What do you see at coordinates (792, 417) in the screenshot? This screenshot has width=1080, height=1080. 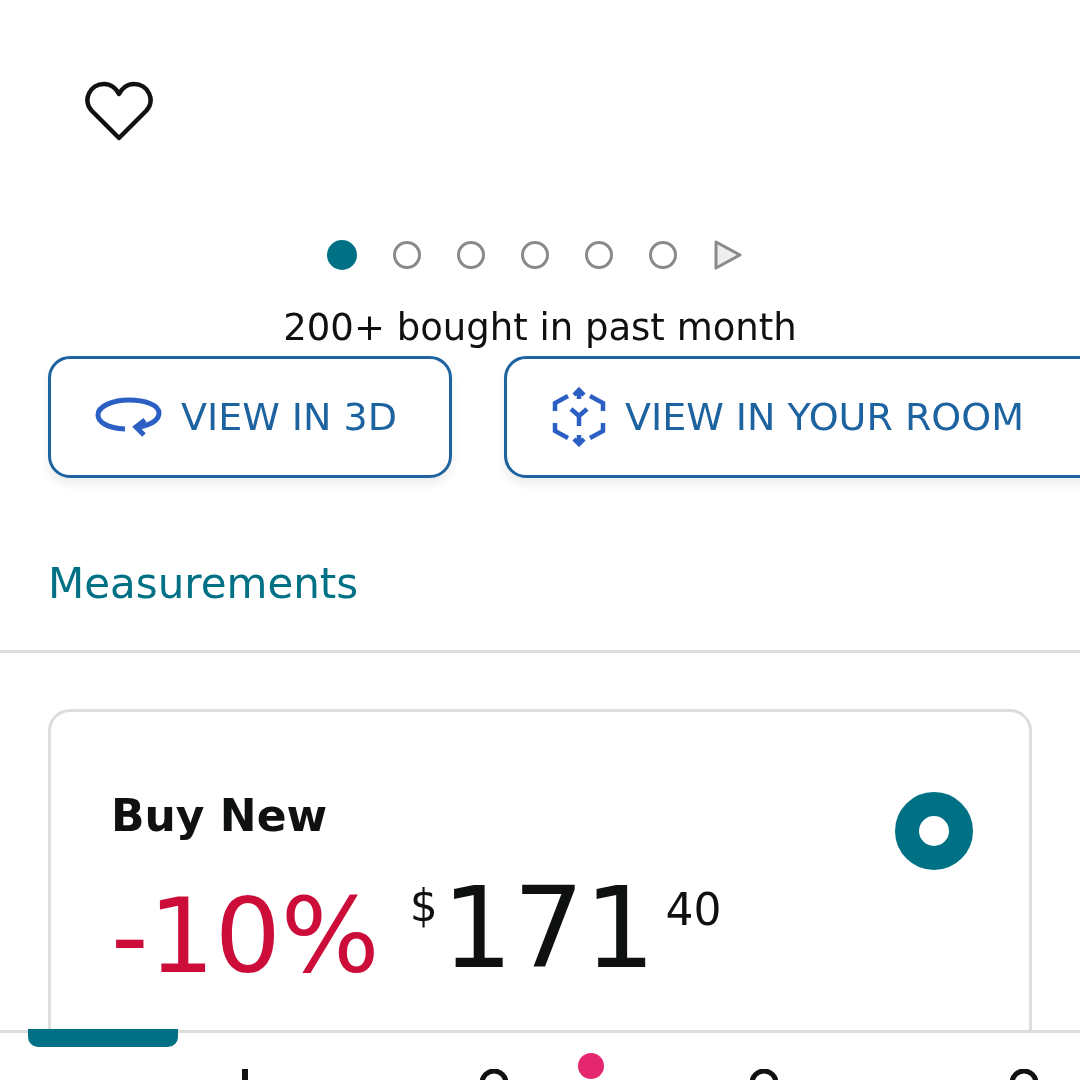 I see `view-in-room-button: VIEW IN YOUR ROOM` at bounding box center [792, 417].